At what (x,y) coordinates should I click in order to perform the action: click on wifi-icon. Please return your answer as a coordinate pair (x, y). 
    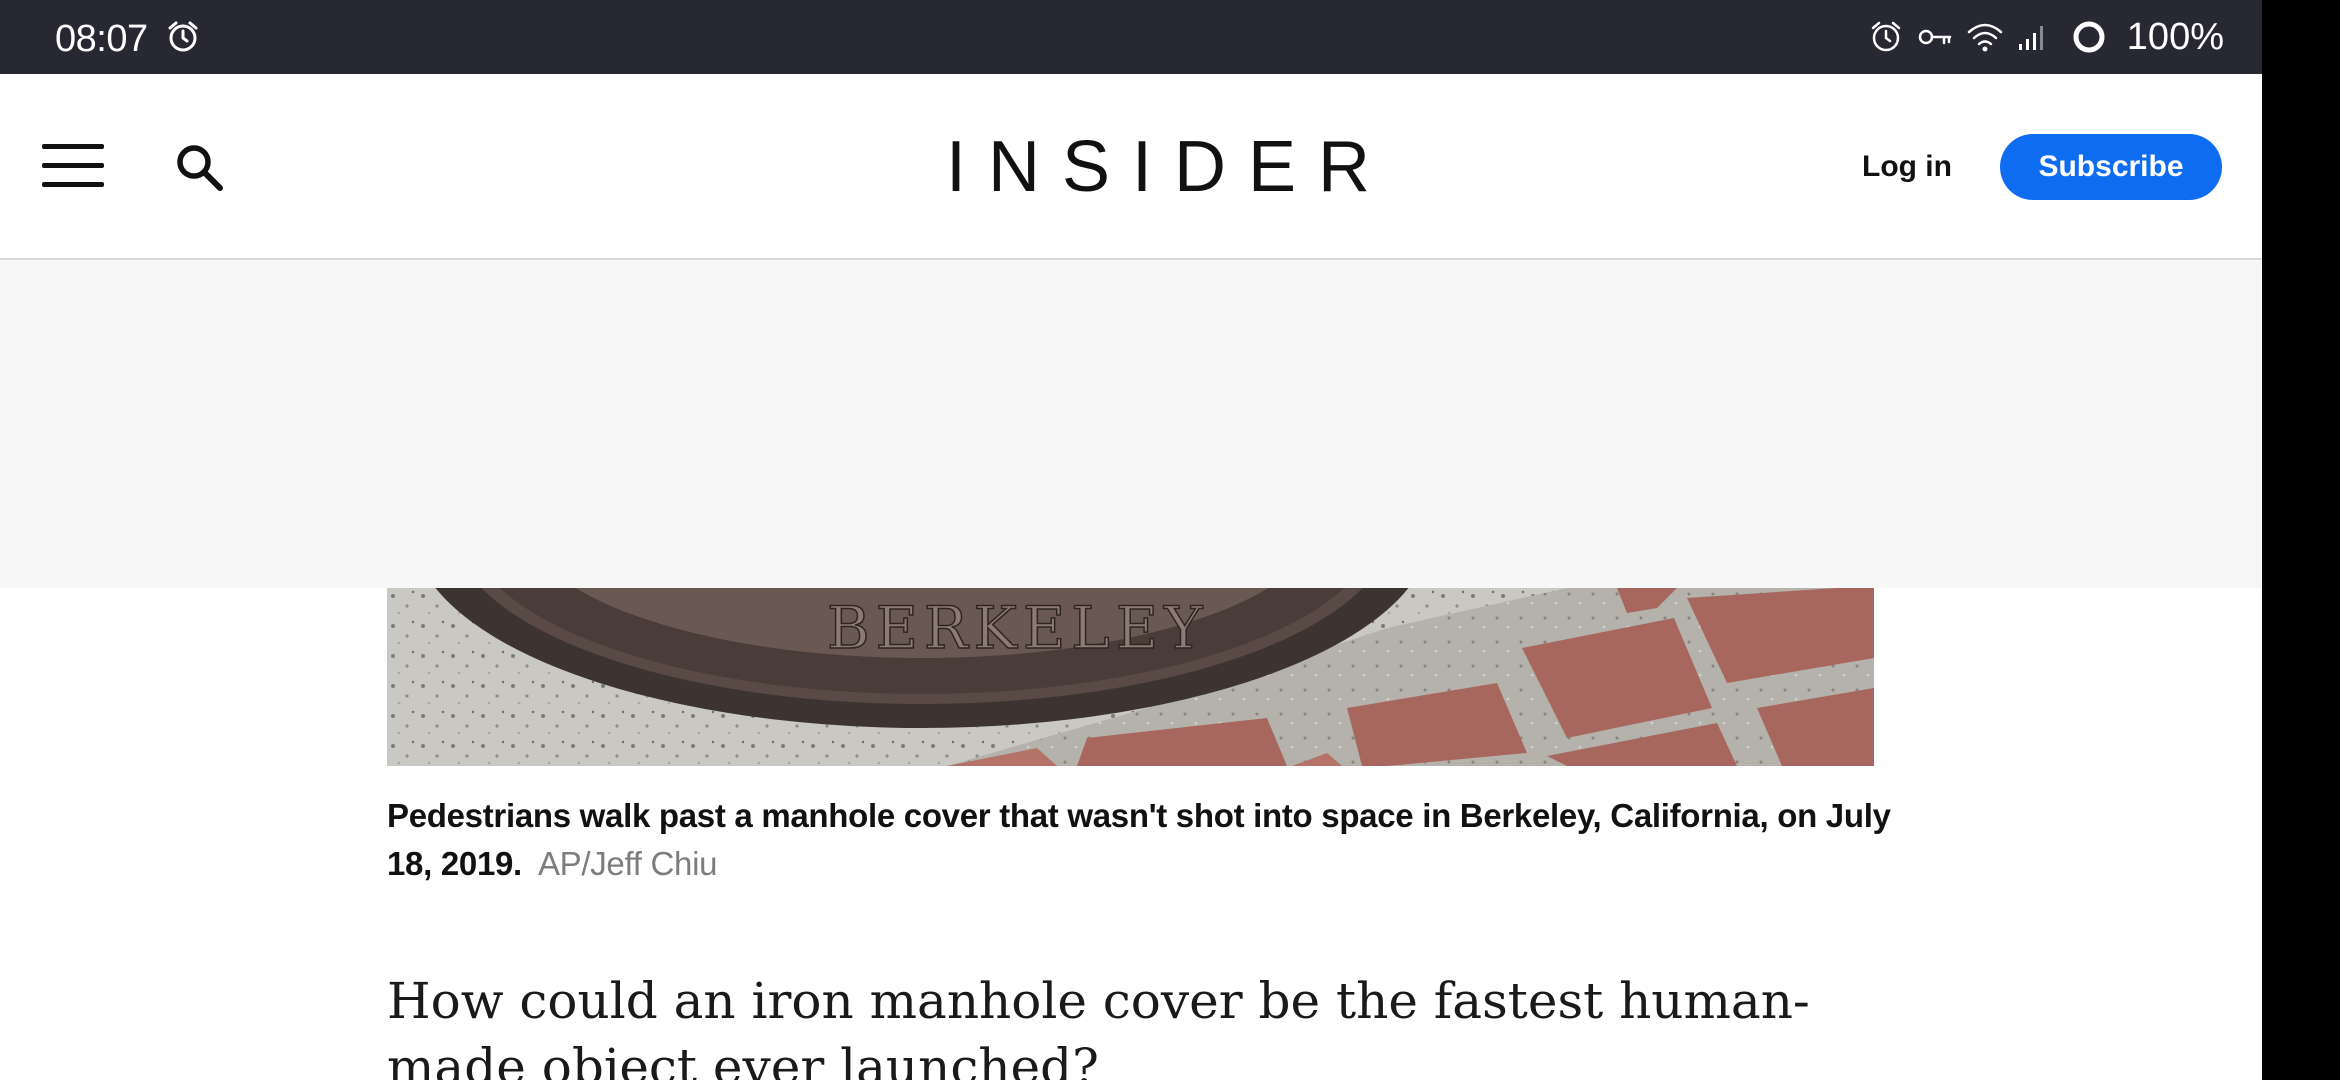
    Looking at the image, I should click on (1985, 37).